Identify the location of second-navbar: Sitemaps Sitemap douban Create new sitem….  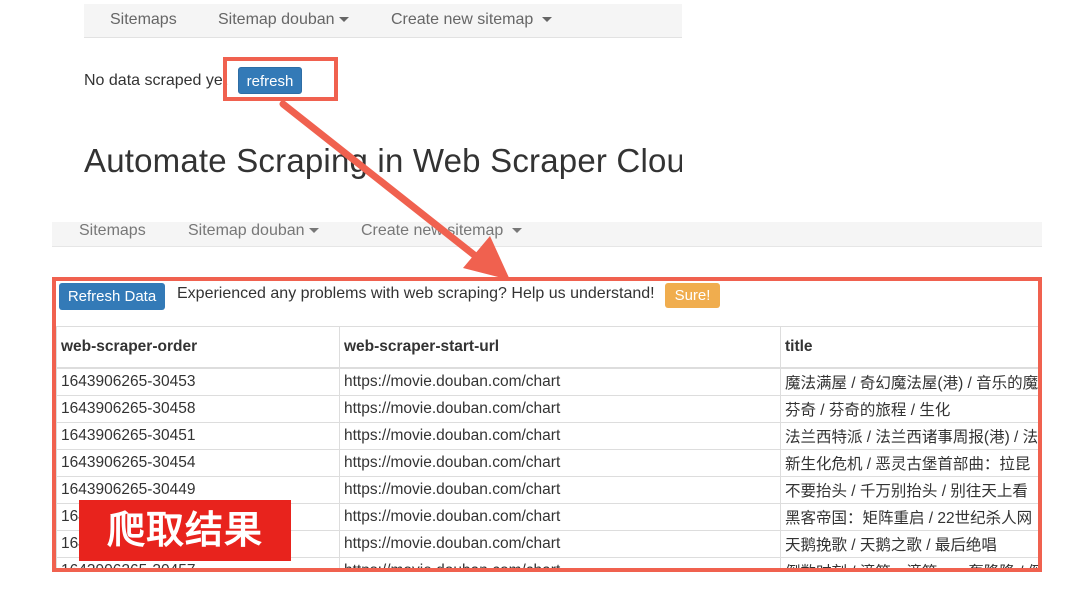
(547, 234).